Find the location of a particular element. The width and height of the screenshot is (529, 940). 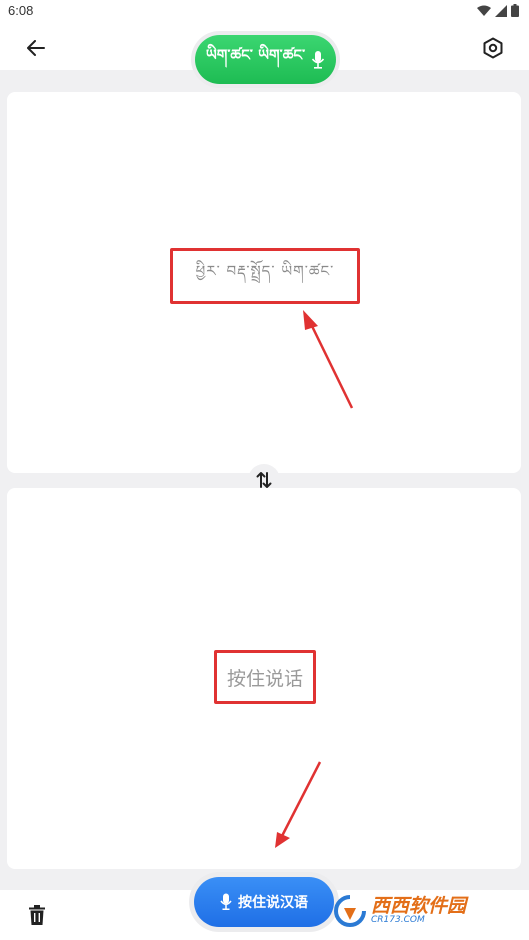

hold-to-speak-button: 按住说汉语 is located at coordinates (264, 902).